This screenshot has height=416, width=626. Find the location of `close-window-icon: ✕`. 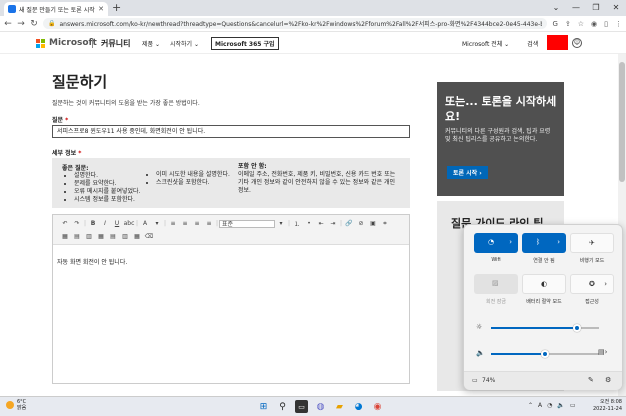

close-window-icon: ✕ is located at coordinates (616, 8).